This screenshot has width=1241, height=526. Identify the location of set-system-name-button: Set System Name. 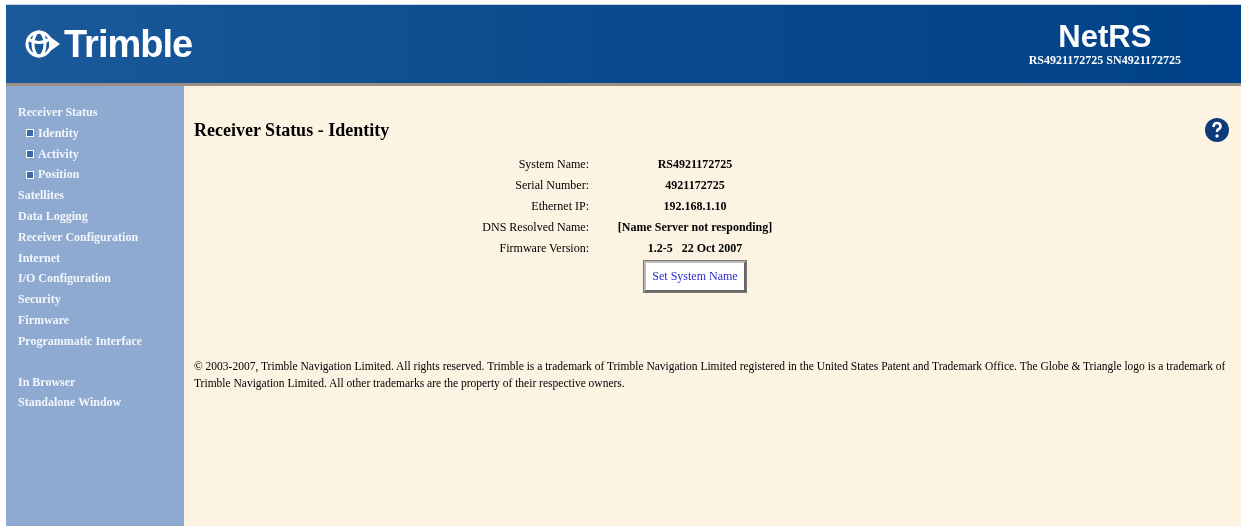
(695, 276).